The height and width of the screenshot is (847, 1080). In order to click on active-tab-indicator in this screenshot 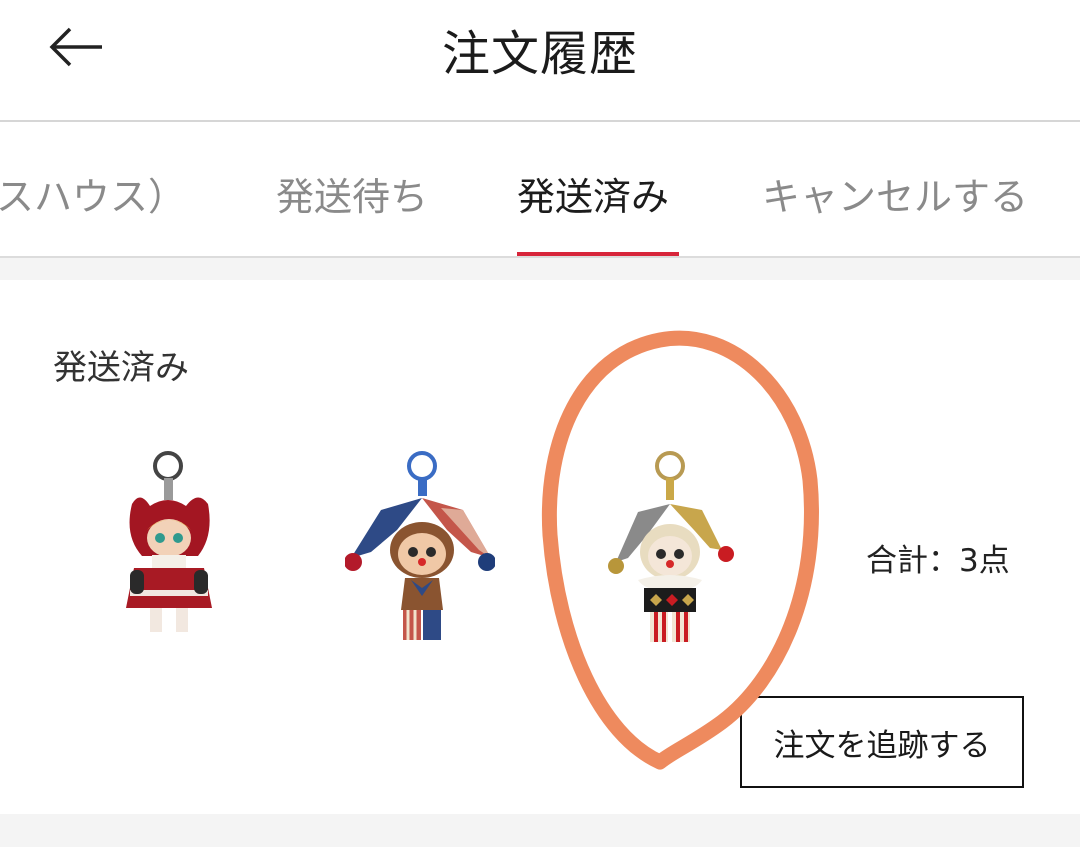, I will do `click(598, 254)`.